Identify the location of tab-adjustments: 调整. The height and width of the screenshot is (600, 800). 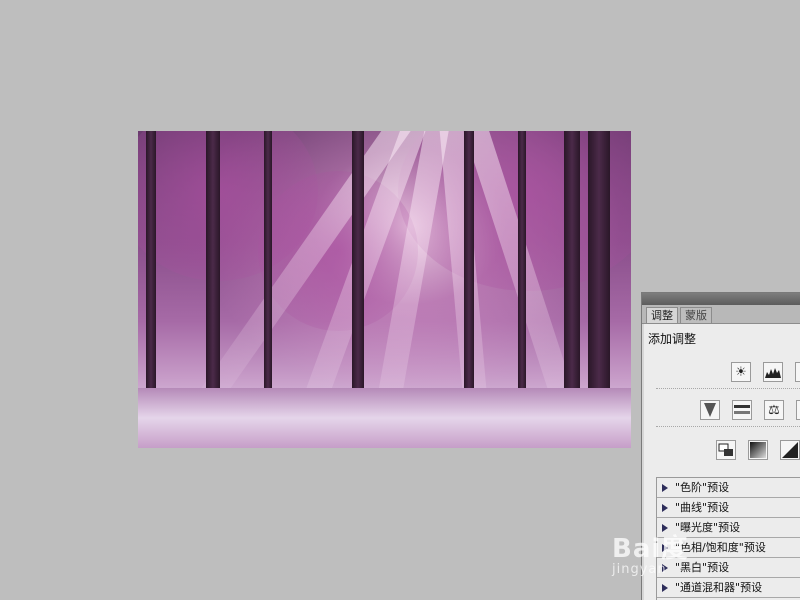
(662, 315).